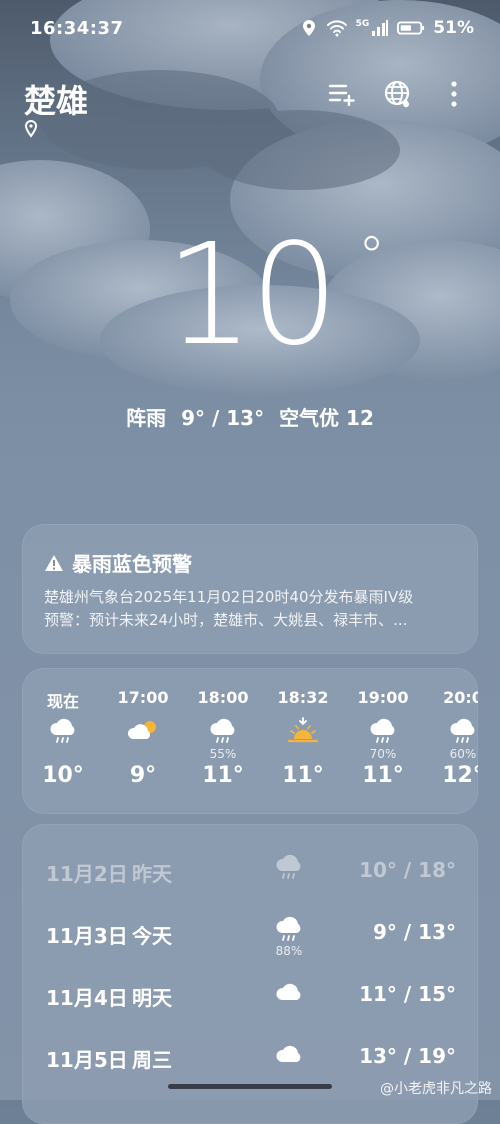 This screenshot has height=1124, width=500. I want to click on location-pin-icon, so click(31, 129).